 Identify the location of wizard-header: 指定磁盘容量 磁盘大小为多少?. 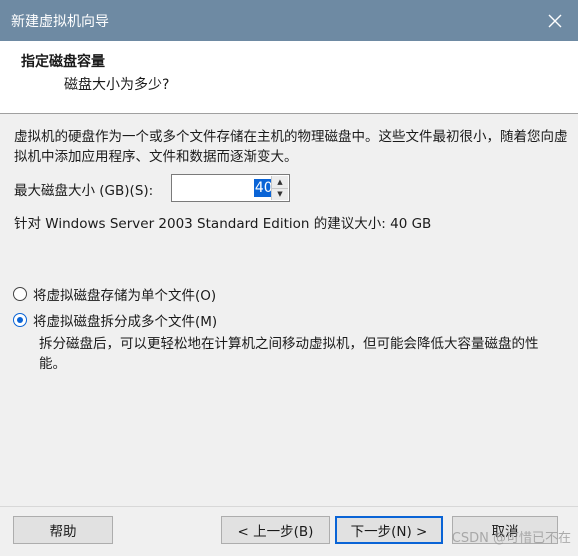
(289, 77).